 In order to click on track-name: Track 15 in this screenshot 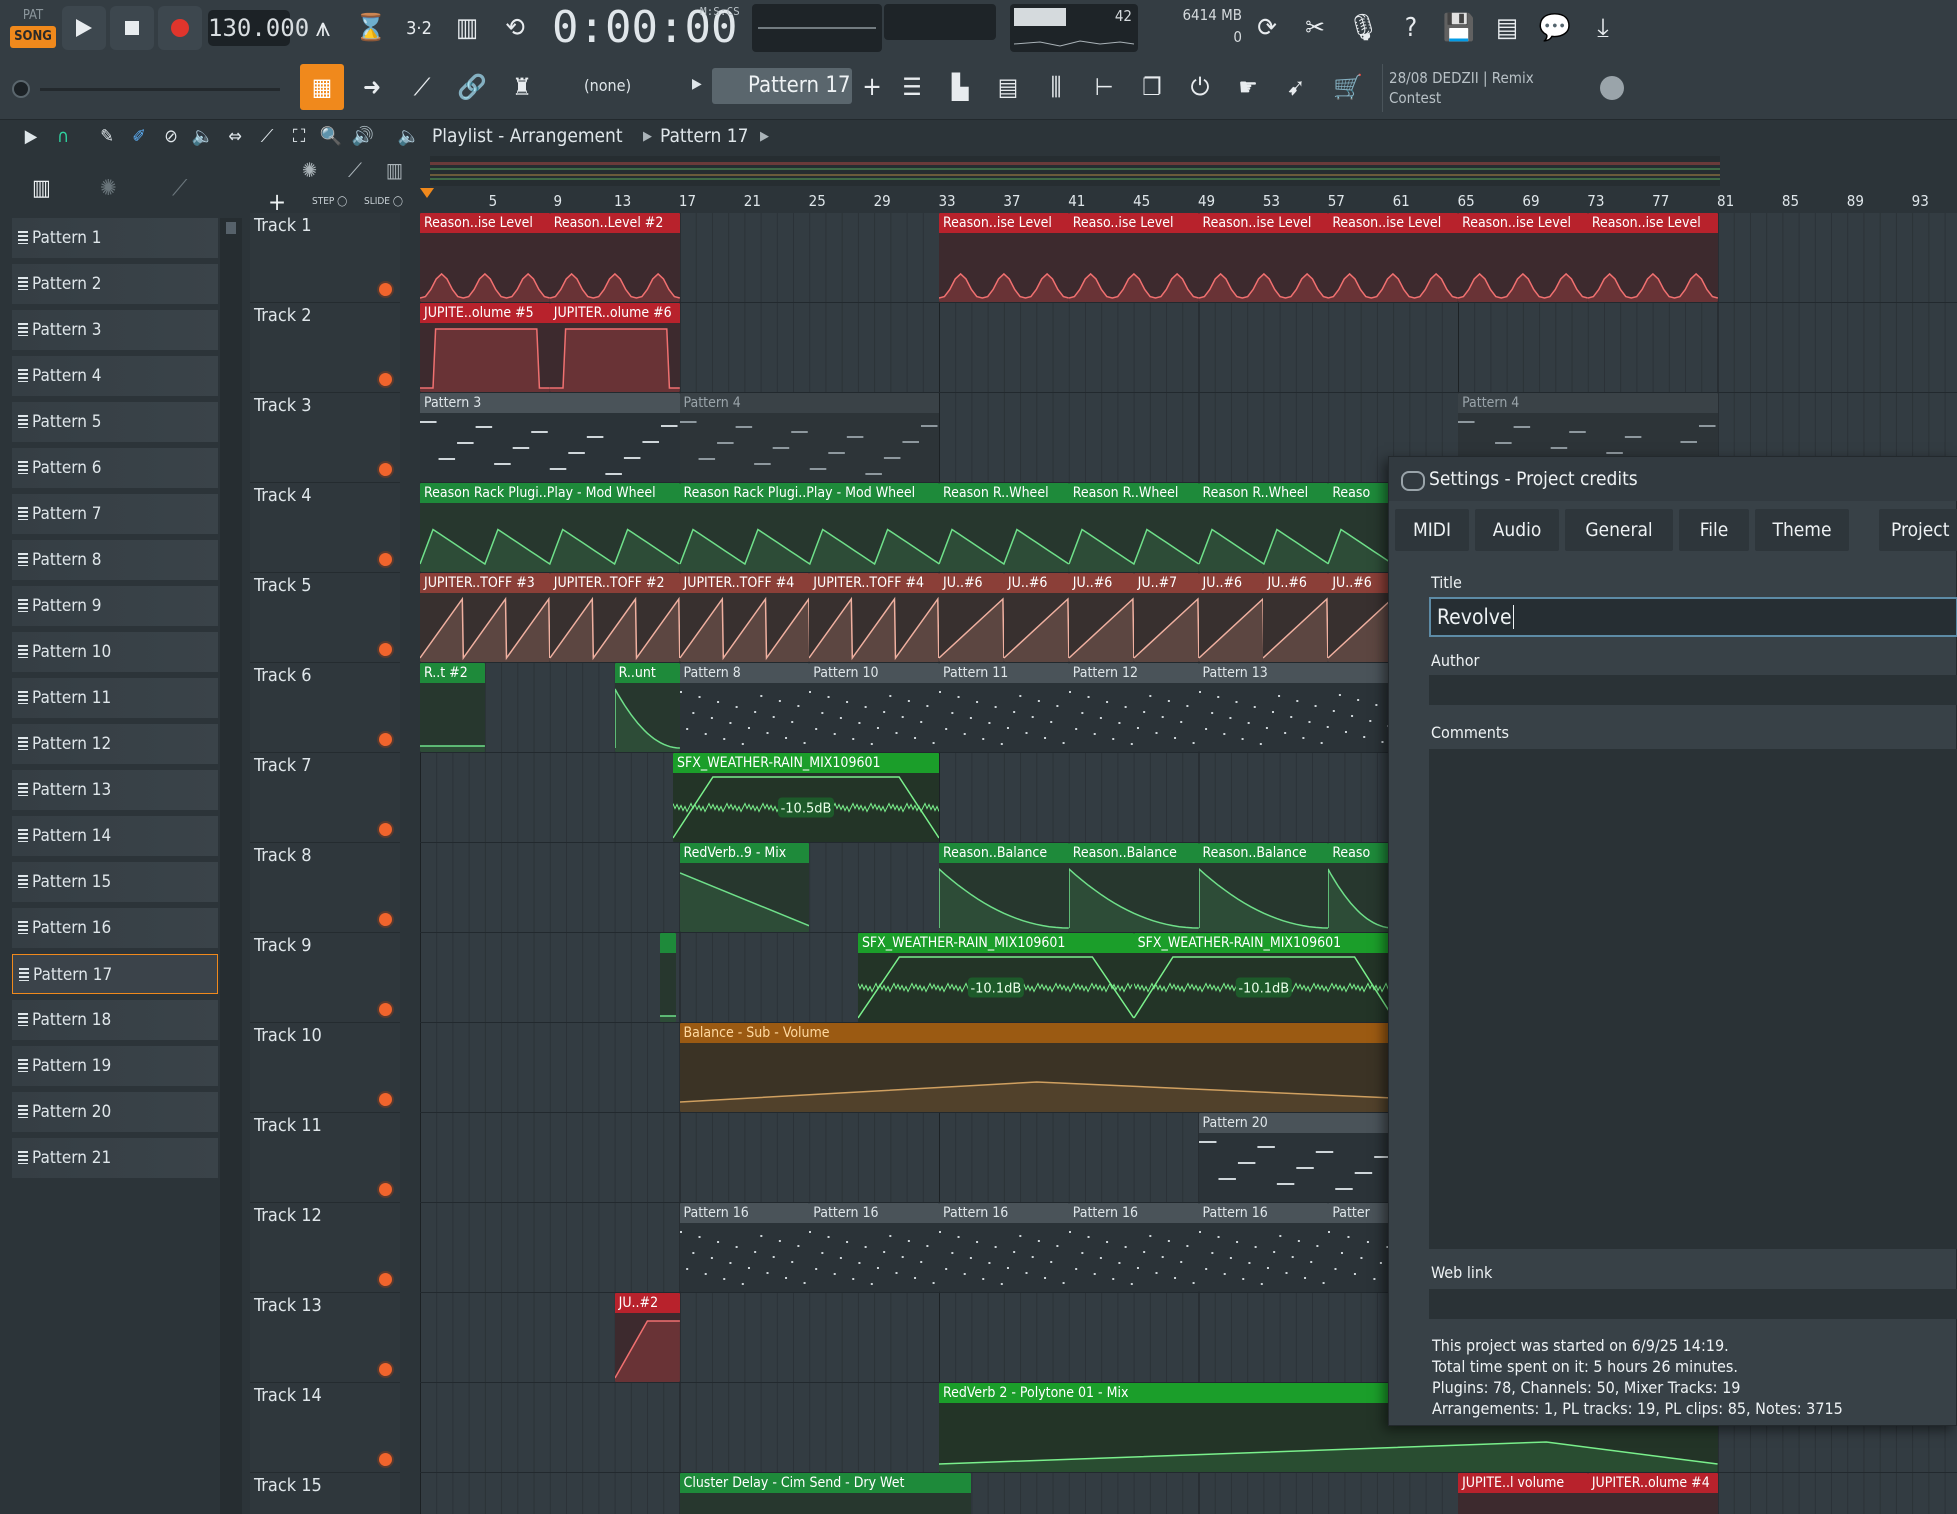, I will do `click(288, 1485)`.